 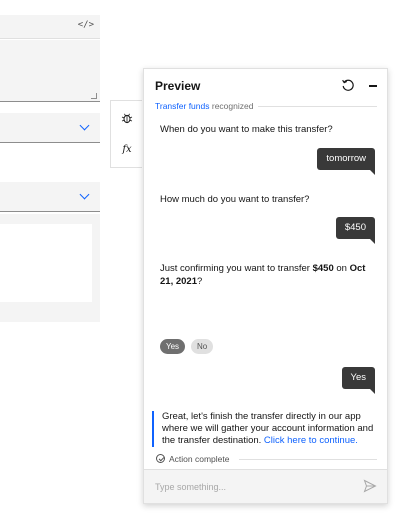 I want to click on user-message: Yes, so click(x=358, y=380).